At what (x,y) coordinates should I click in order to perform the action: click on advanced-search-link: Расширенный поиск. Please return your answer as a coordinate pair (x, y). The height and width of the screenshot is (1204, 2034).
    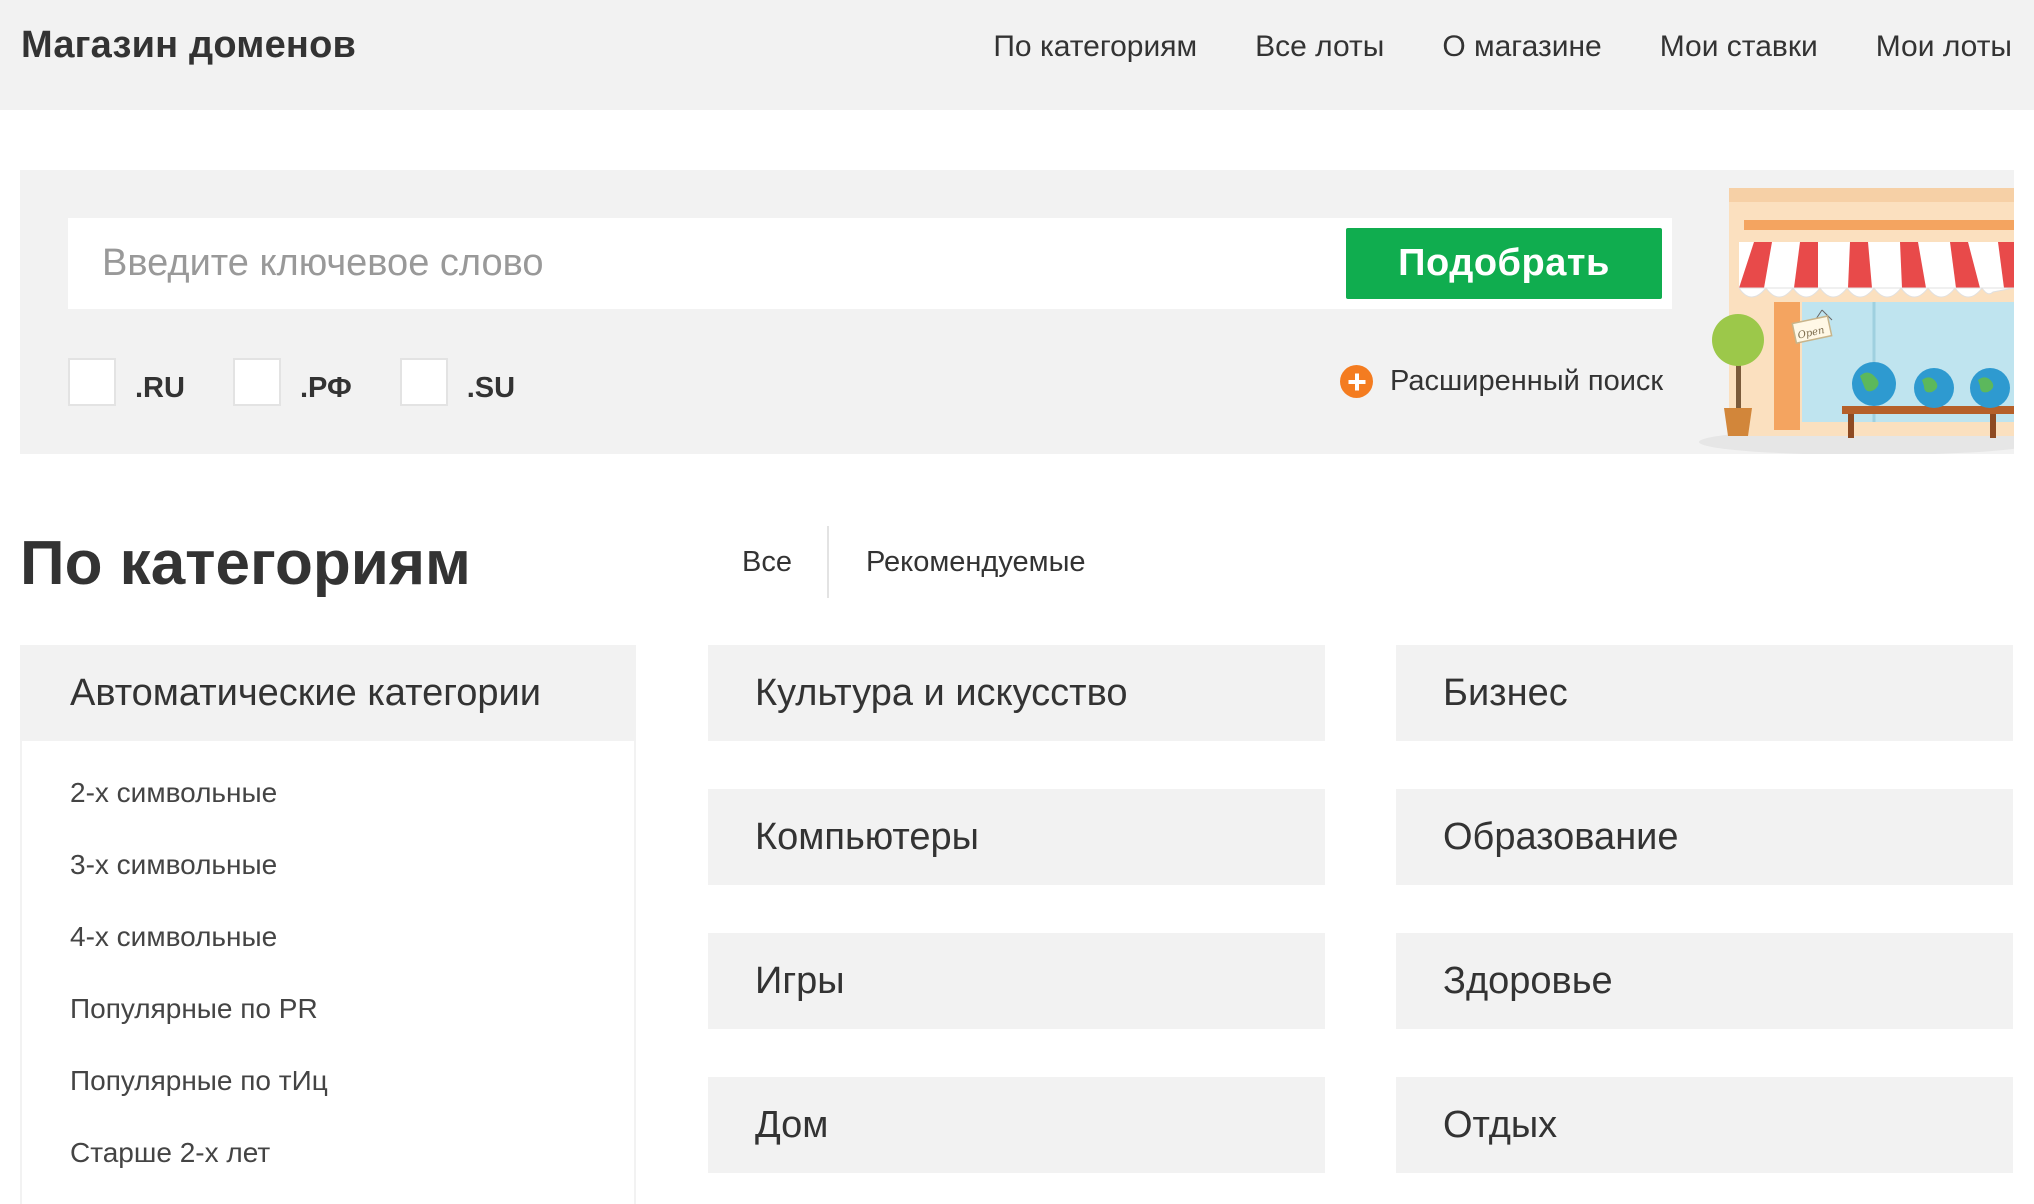
    Looking at the image, I should click on (1501, 381).